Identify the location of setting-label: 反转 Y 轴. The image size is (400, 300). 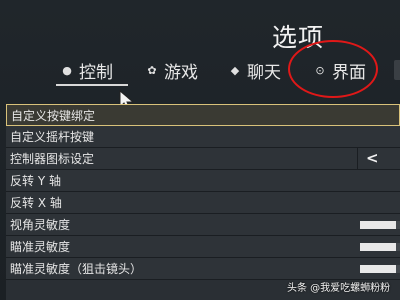
(35, 181).